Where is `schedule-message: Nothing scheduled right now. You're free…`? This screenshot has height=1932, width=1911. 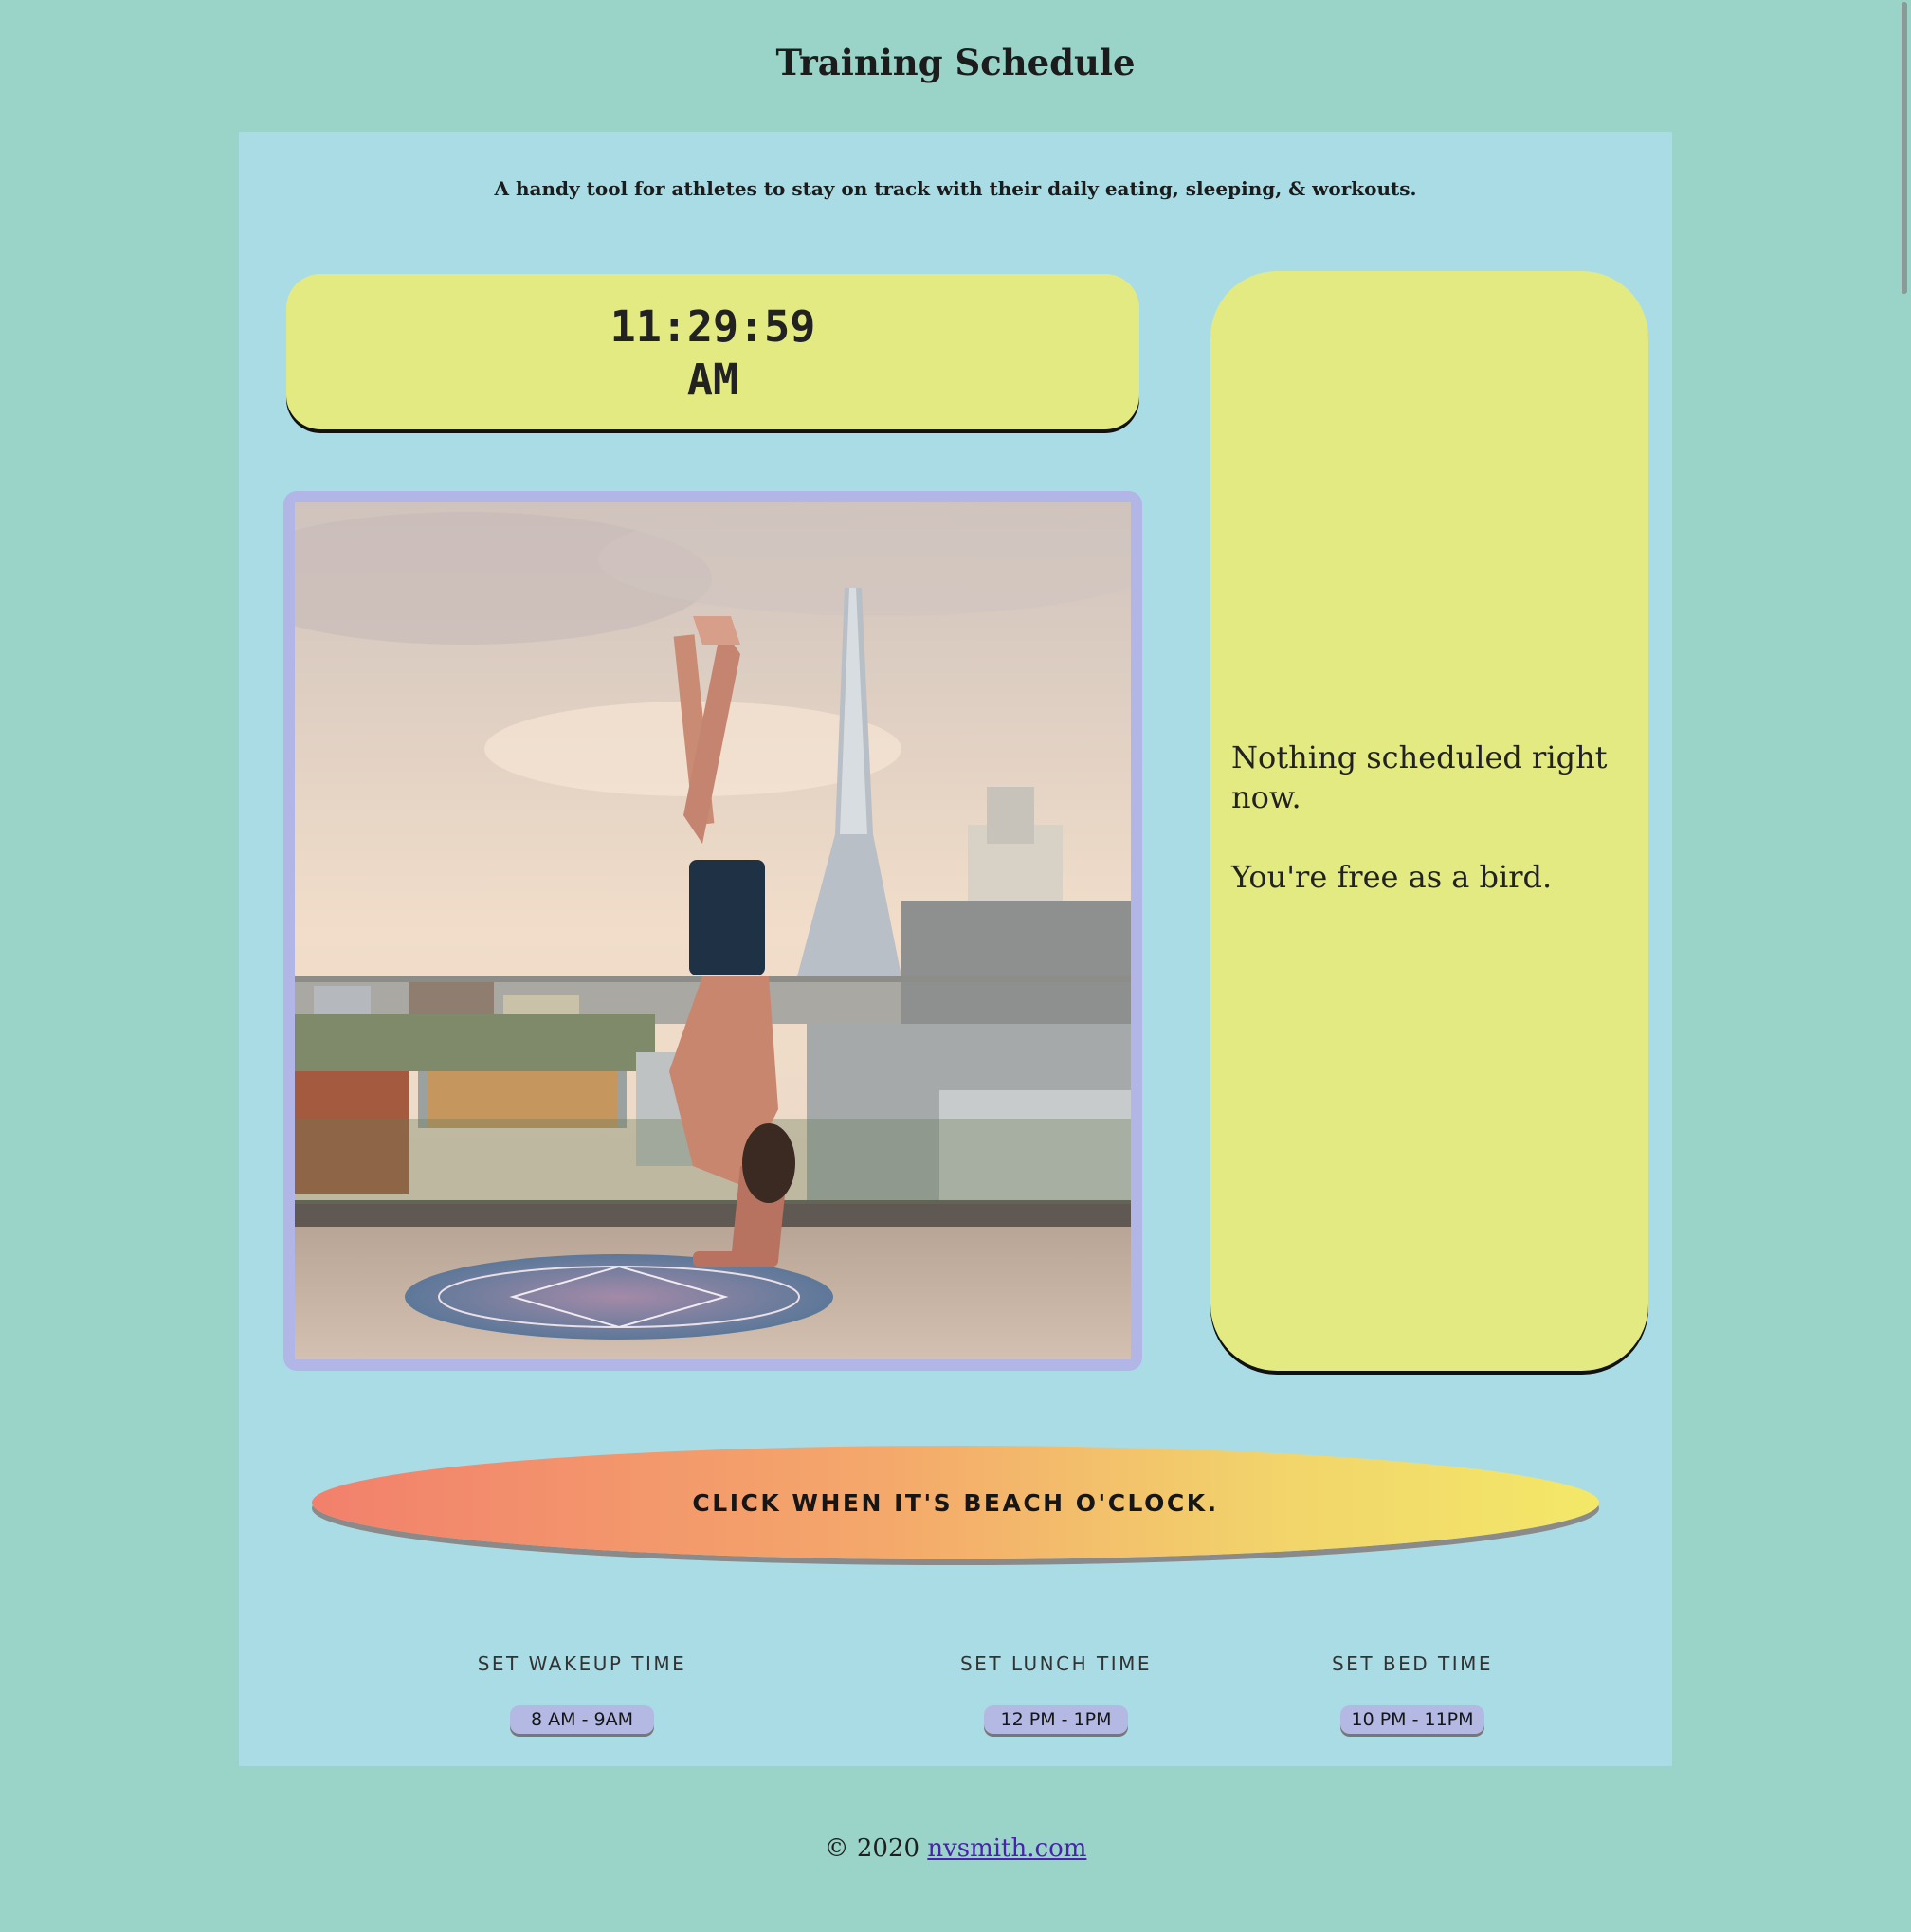 schedule-message: Nothing scheduled right now. You're free… is located at coordinates (1430, 818).